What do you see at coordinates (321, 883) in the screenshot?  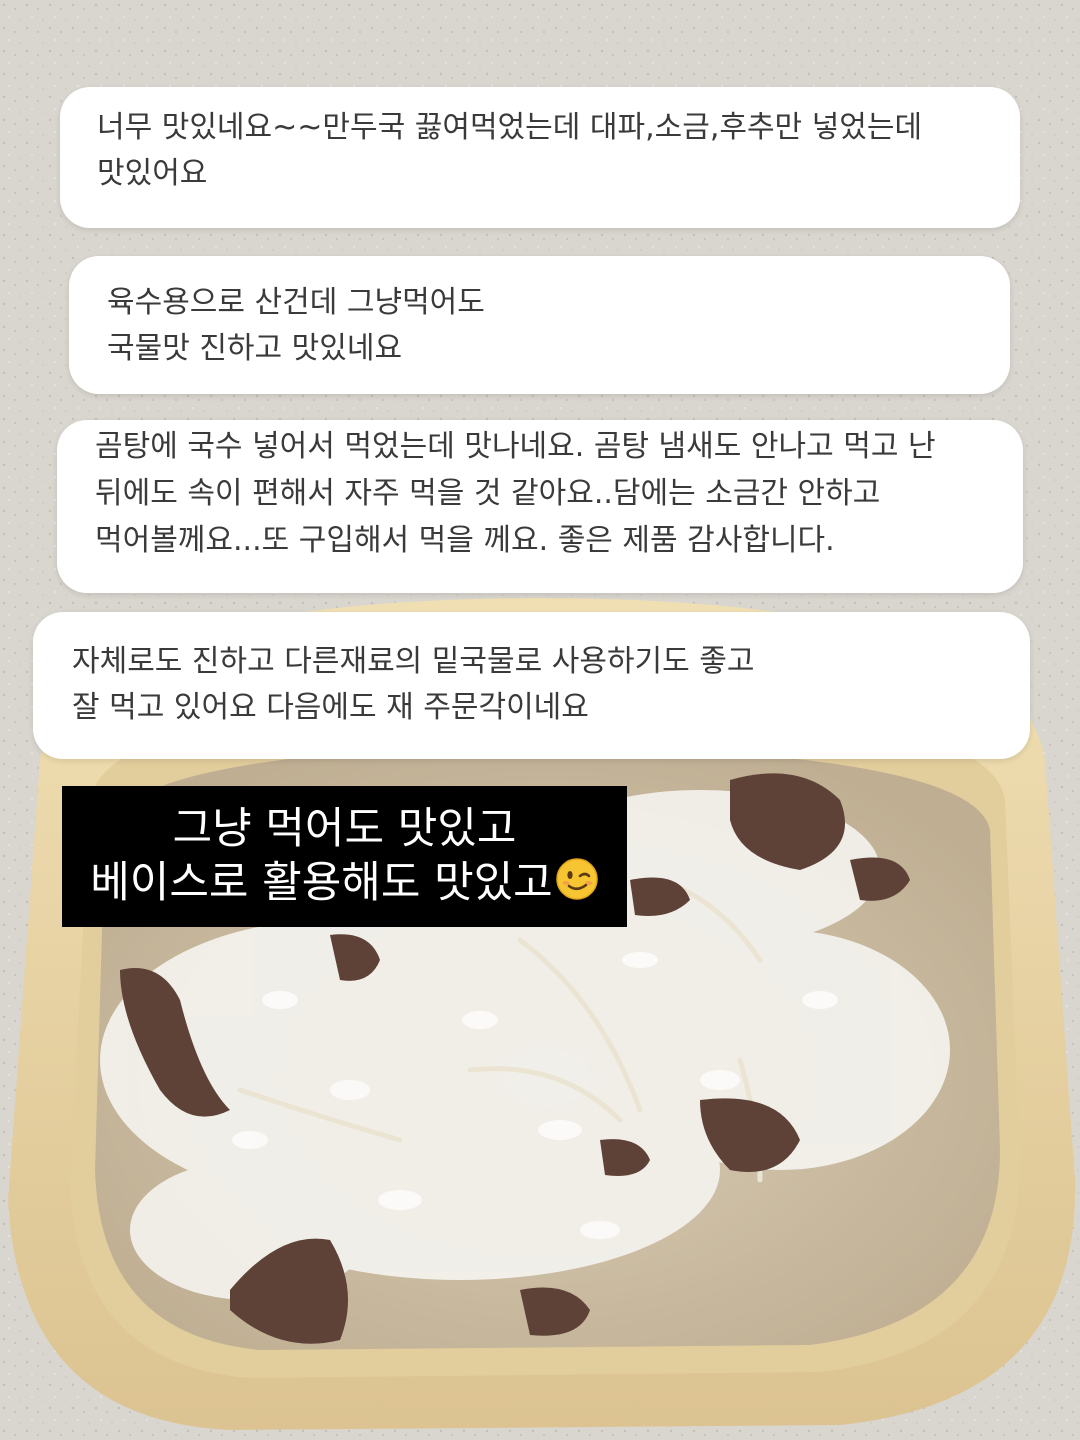 I see `caption-line-text: 베이스로 활용해도 맛있고` at bounding box center [321, 883].